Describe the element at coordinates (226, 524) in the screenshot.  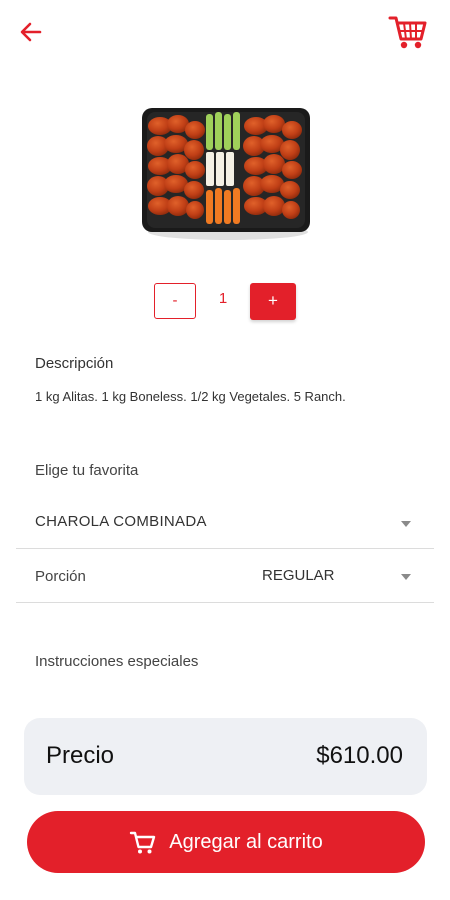
I see `favorite-dropdown: CHAROLA COMBINADA` at that location.